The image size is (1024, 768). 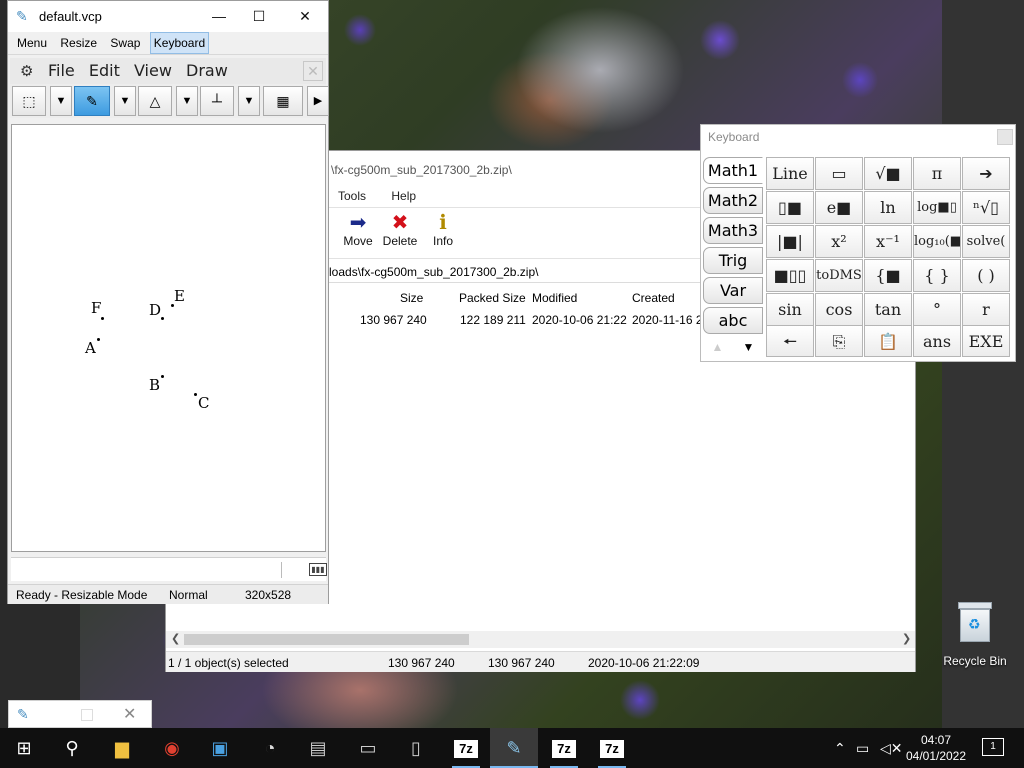 I want to click on minimized-close-icon: ✕, so click(x=129, y=714).